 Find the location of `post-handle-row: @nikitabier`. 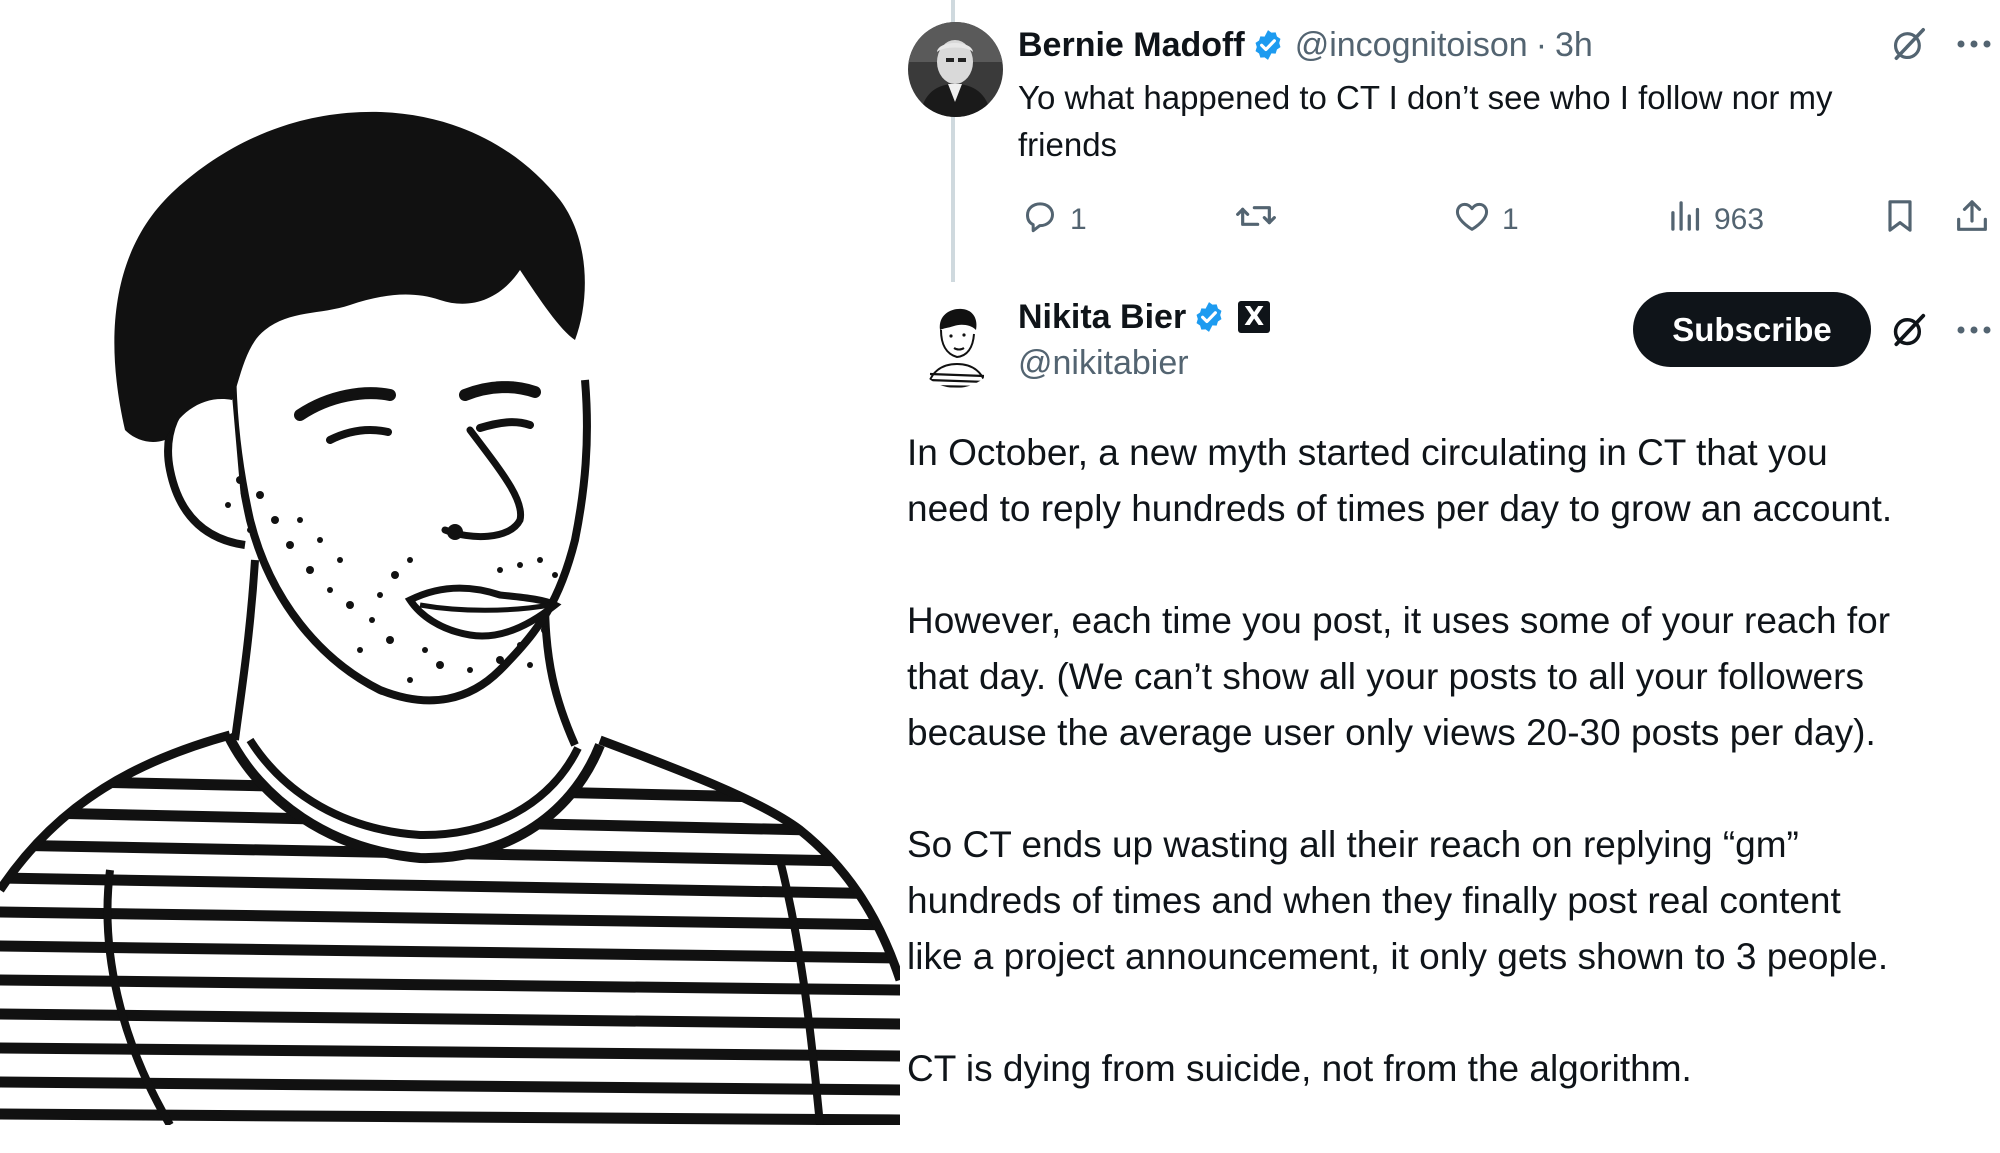

post-handle-row: @nikitabier is located at coordinates (1103, 363).